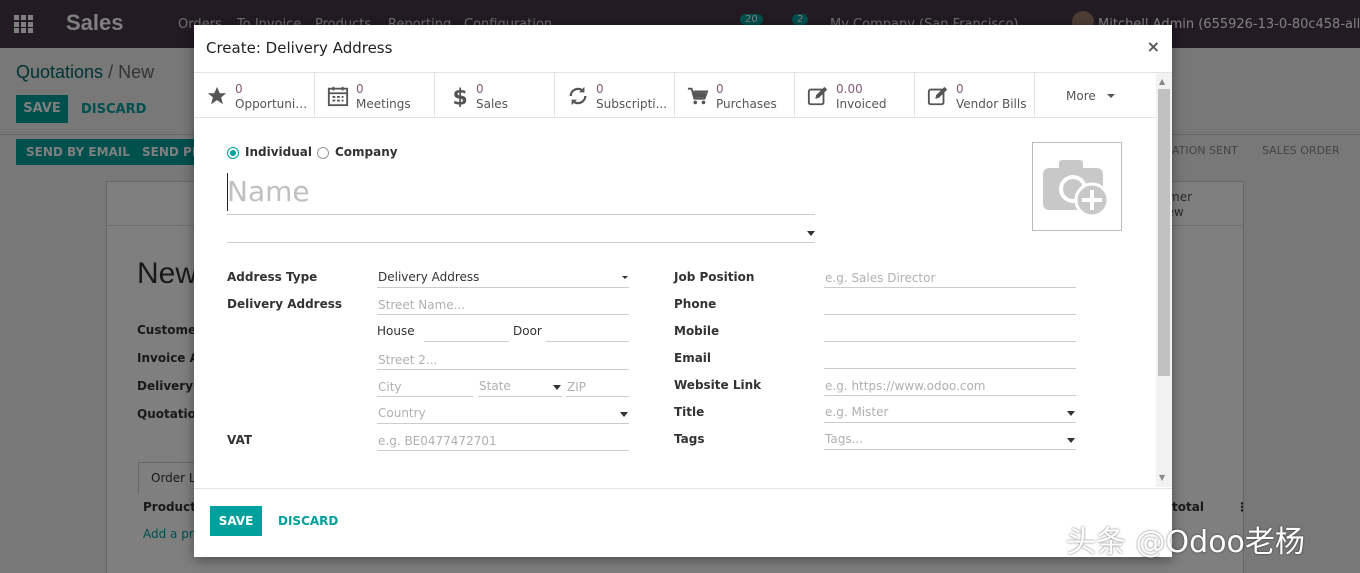 This screenshot has height=573, width=1360. What do you see at coordinates (308, 521) in the screenshot?
I see `discard-button: DISCARD` at bounding box center [308, 521].